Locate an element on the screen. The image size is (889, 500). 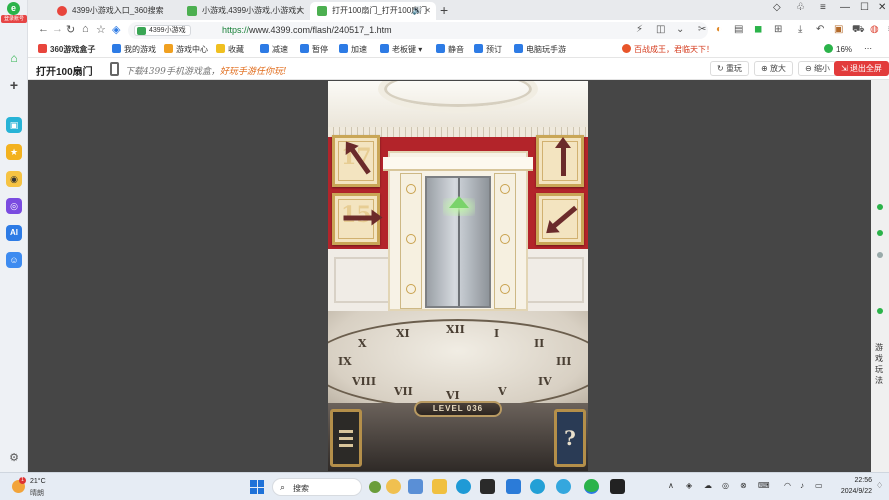
tray-vpn-icon: ⊗ is located at coordinates (743, 485).